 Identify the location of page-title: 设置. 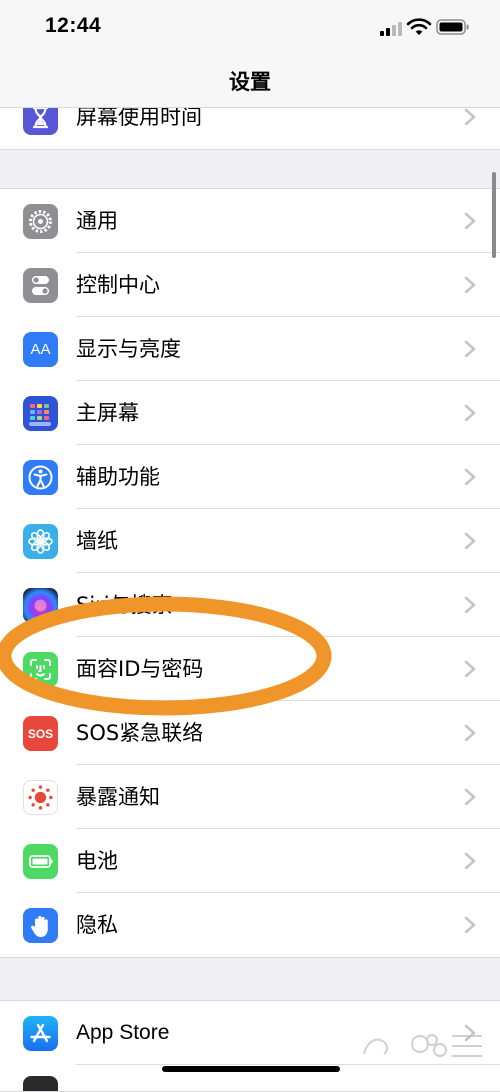
(250, 82).